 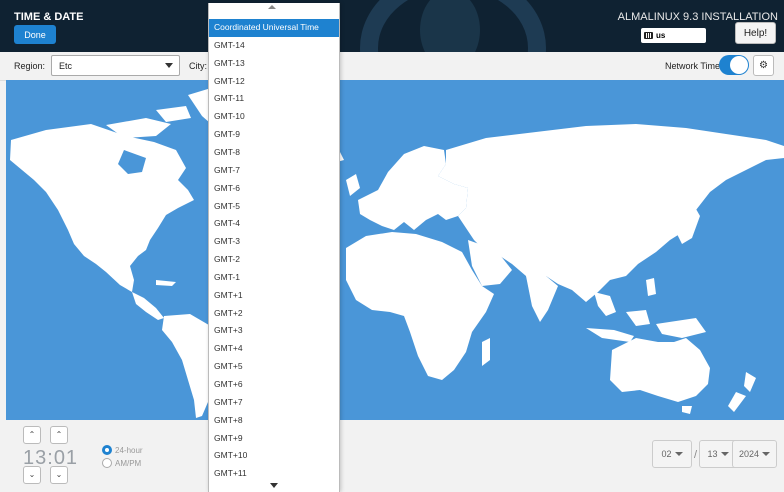 I want to click on day-value: 13, so click(x=712, y=454).